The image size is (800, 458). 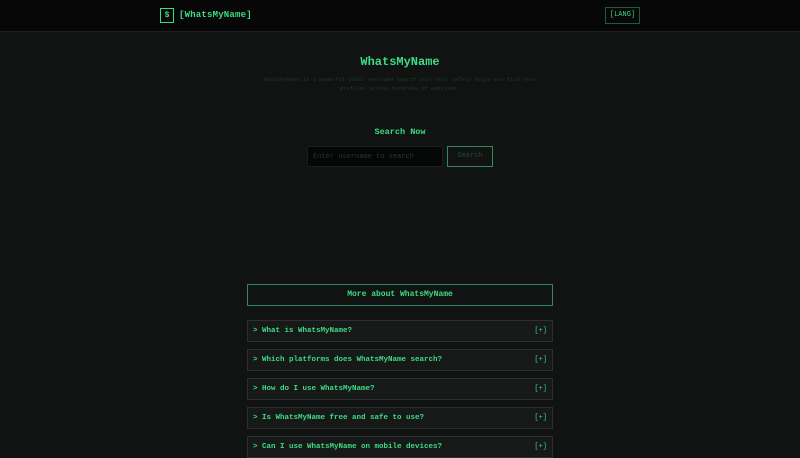 What do you see at coordinates (400, 132) in the screenshot?
I see `search-heading: Search Now` at bounding box center [400, 132].